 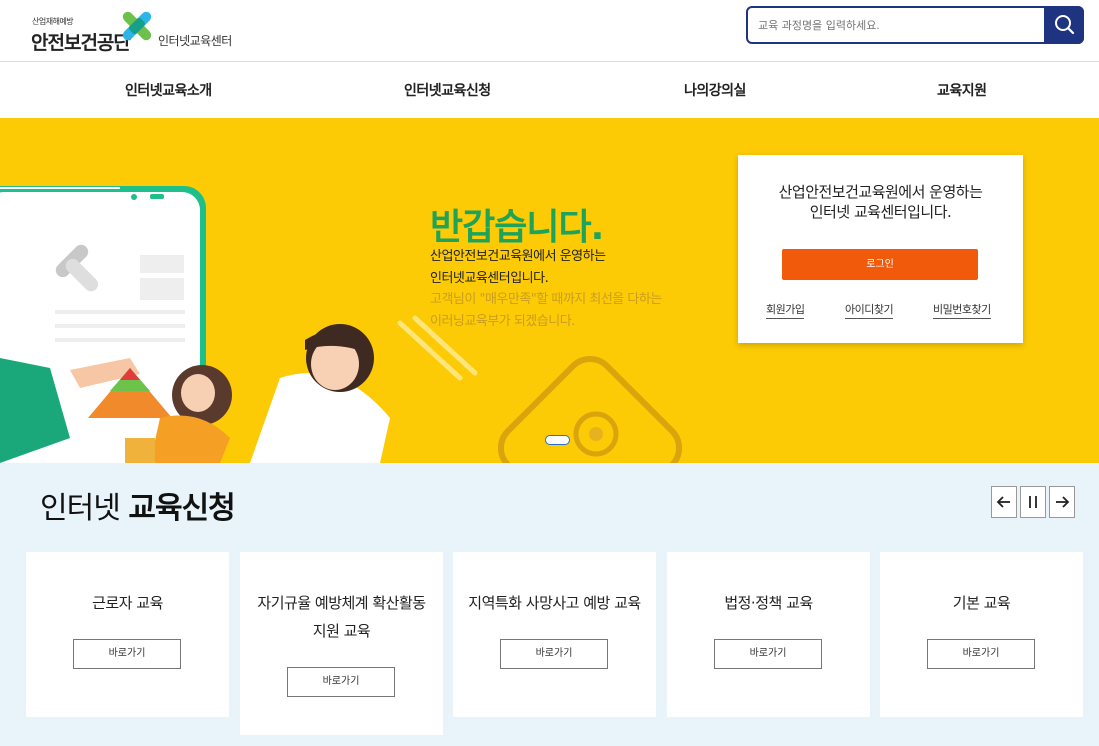 I want to click on hero-title: 반갑습니다., so click(x=517, y=227).